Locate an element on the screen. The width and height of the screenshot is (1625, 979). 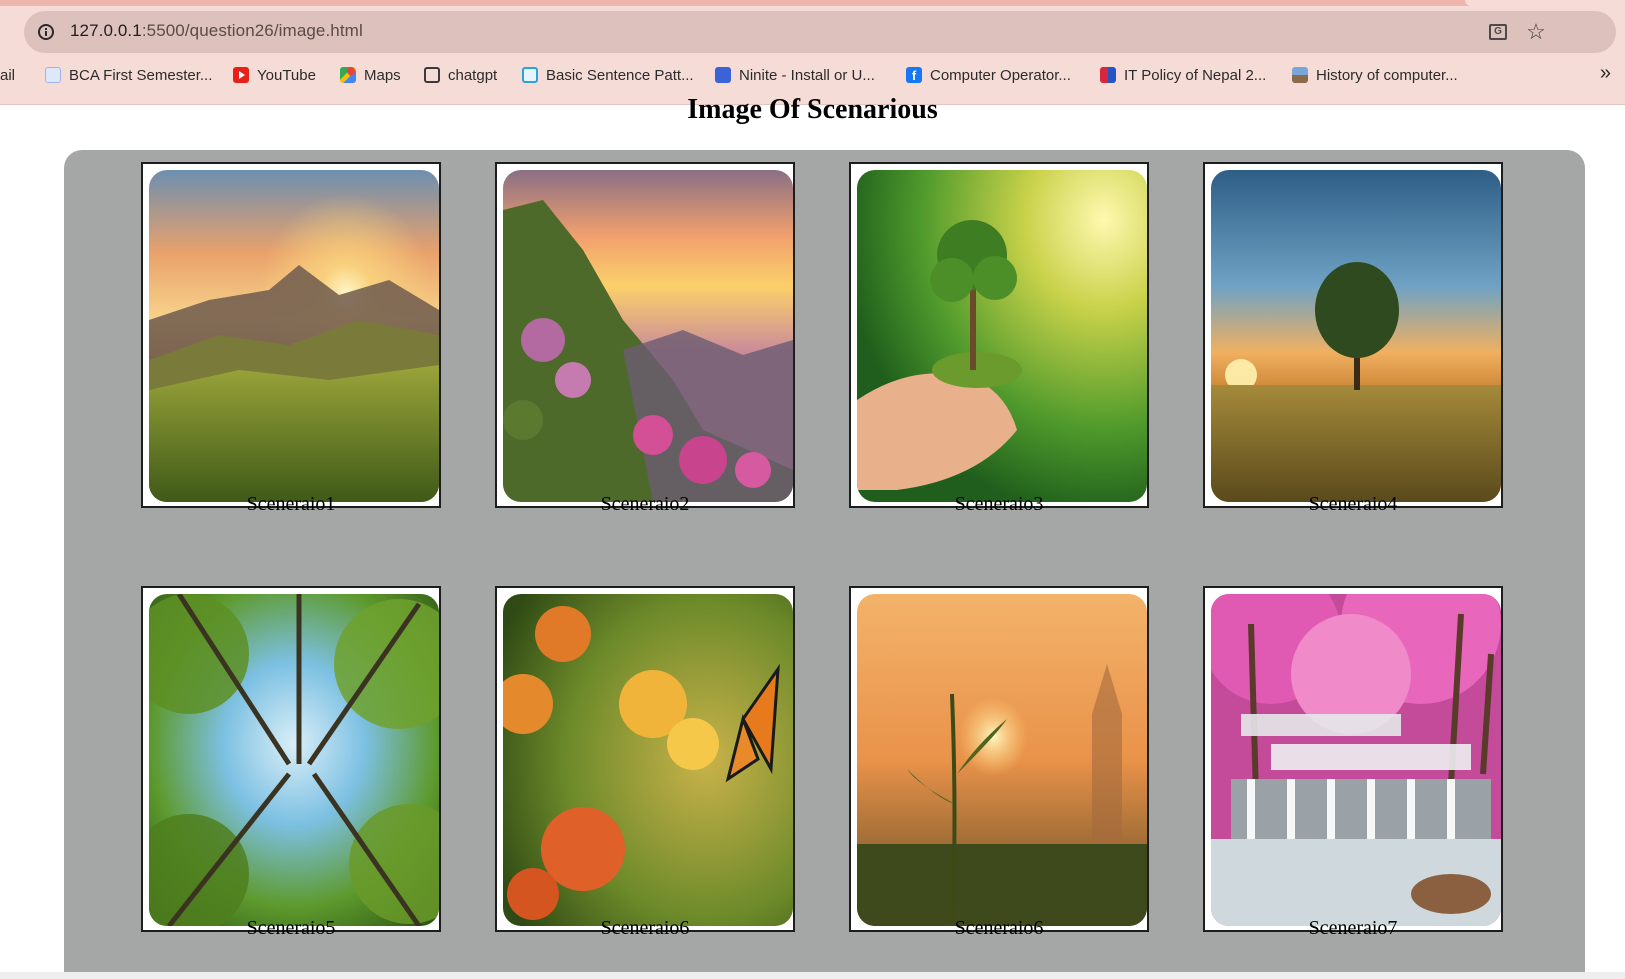
more-bookmarks-icon: » is located at coordinates (1605, 73).